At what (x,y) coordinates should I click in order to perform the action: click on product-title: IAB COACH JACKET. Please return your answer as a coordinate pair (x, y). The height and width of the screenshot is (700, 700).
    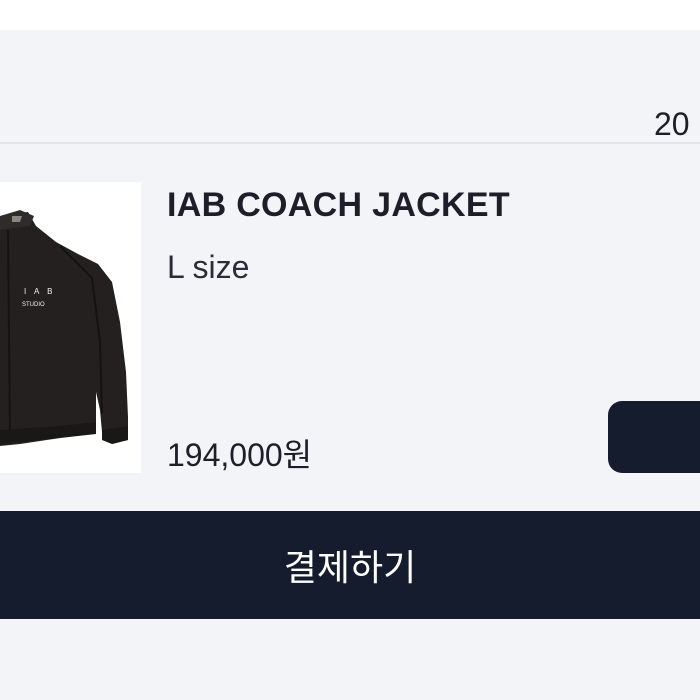
    Looking at the image, I should click on (338, 205).